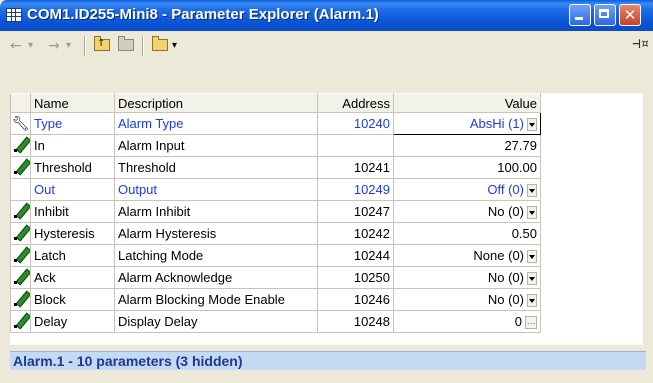 This screenshot has height=383, width=653. What do you see at coordinates (355, 123) in the screenshot?
I see `param-address: 10240` at bounding box center [355, 123].